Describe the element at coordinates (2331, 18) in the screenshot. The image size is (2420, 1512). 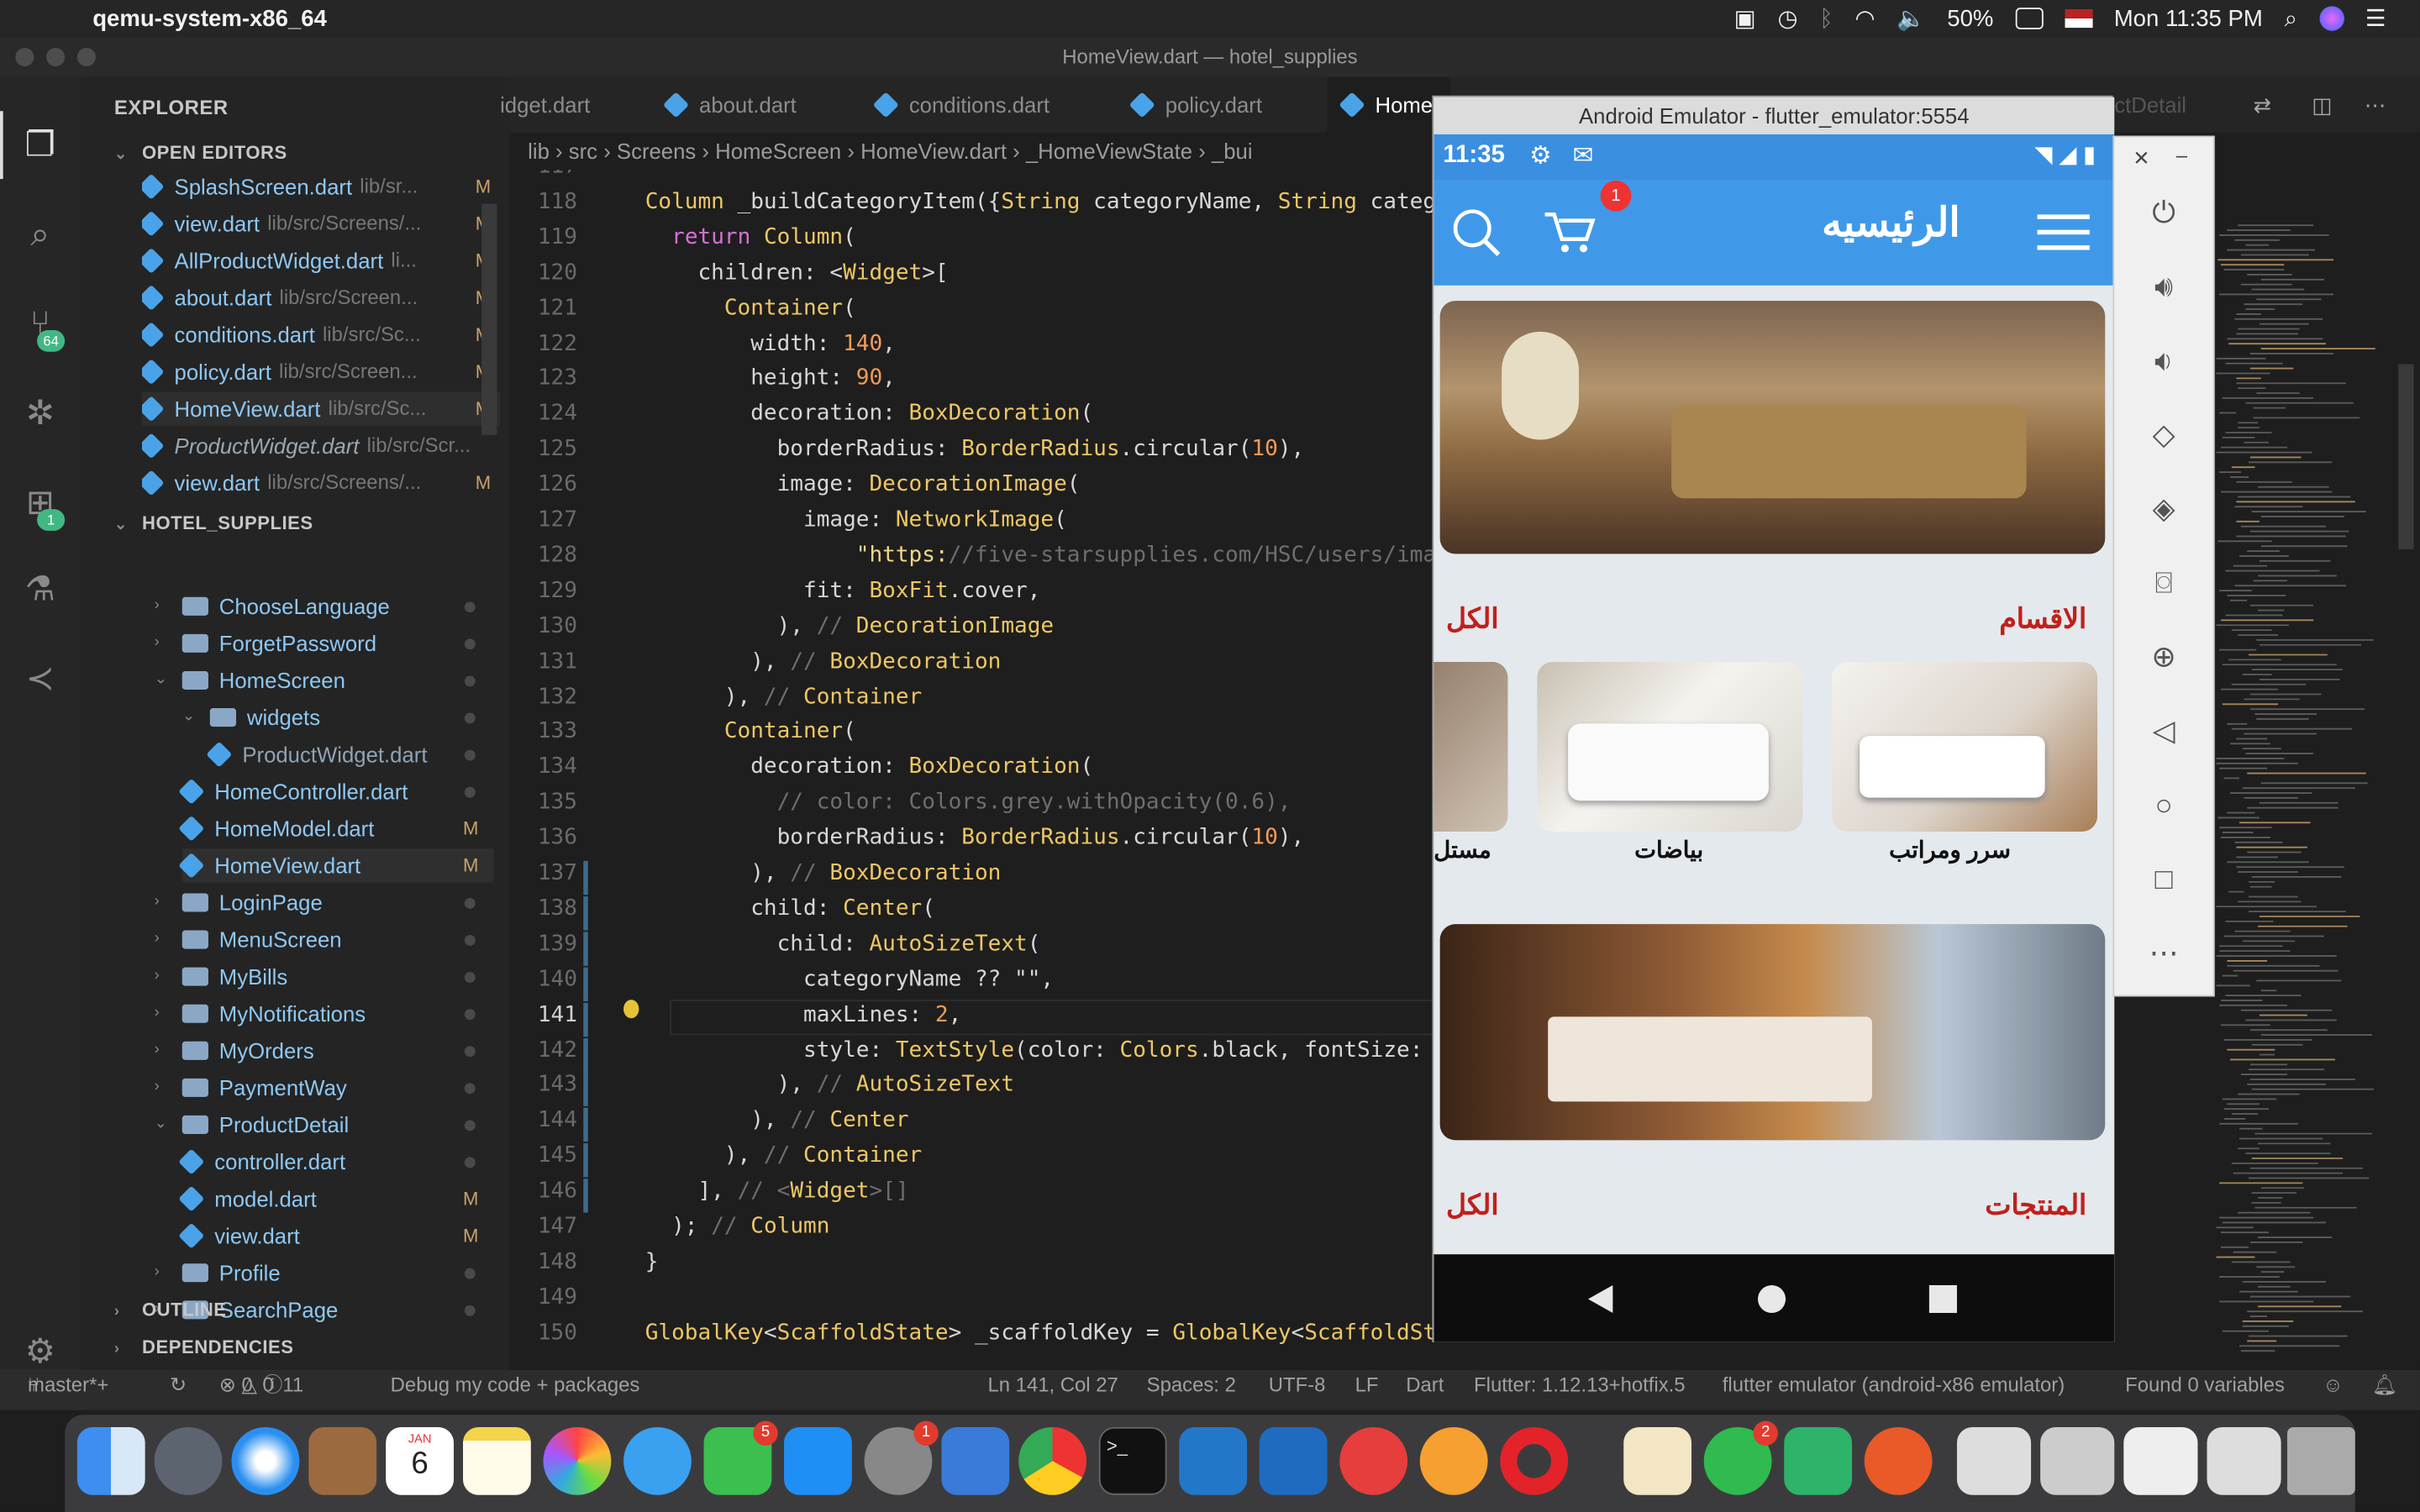
I see `siri-icon` at that location.